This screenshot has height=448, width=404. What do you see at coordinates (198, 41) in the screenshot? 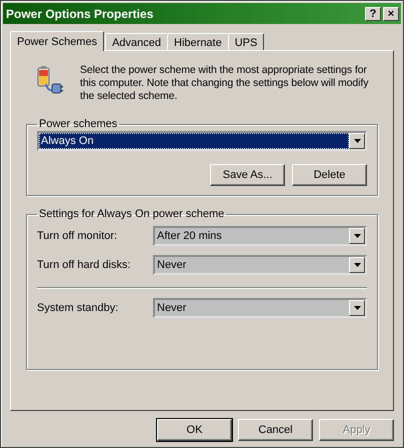
I see `tab: Hibernate` at bounding box center [198, 41].